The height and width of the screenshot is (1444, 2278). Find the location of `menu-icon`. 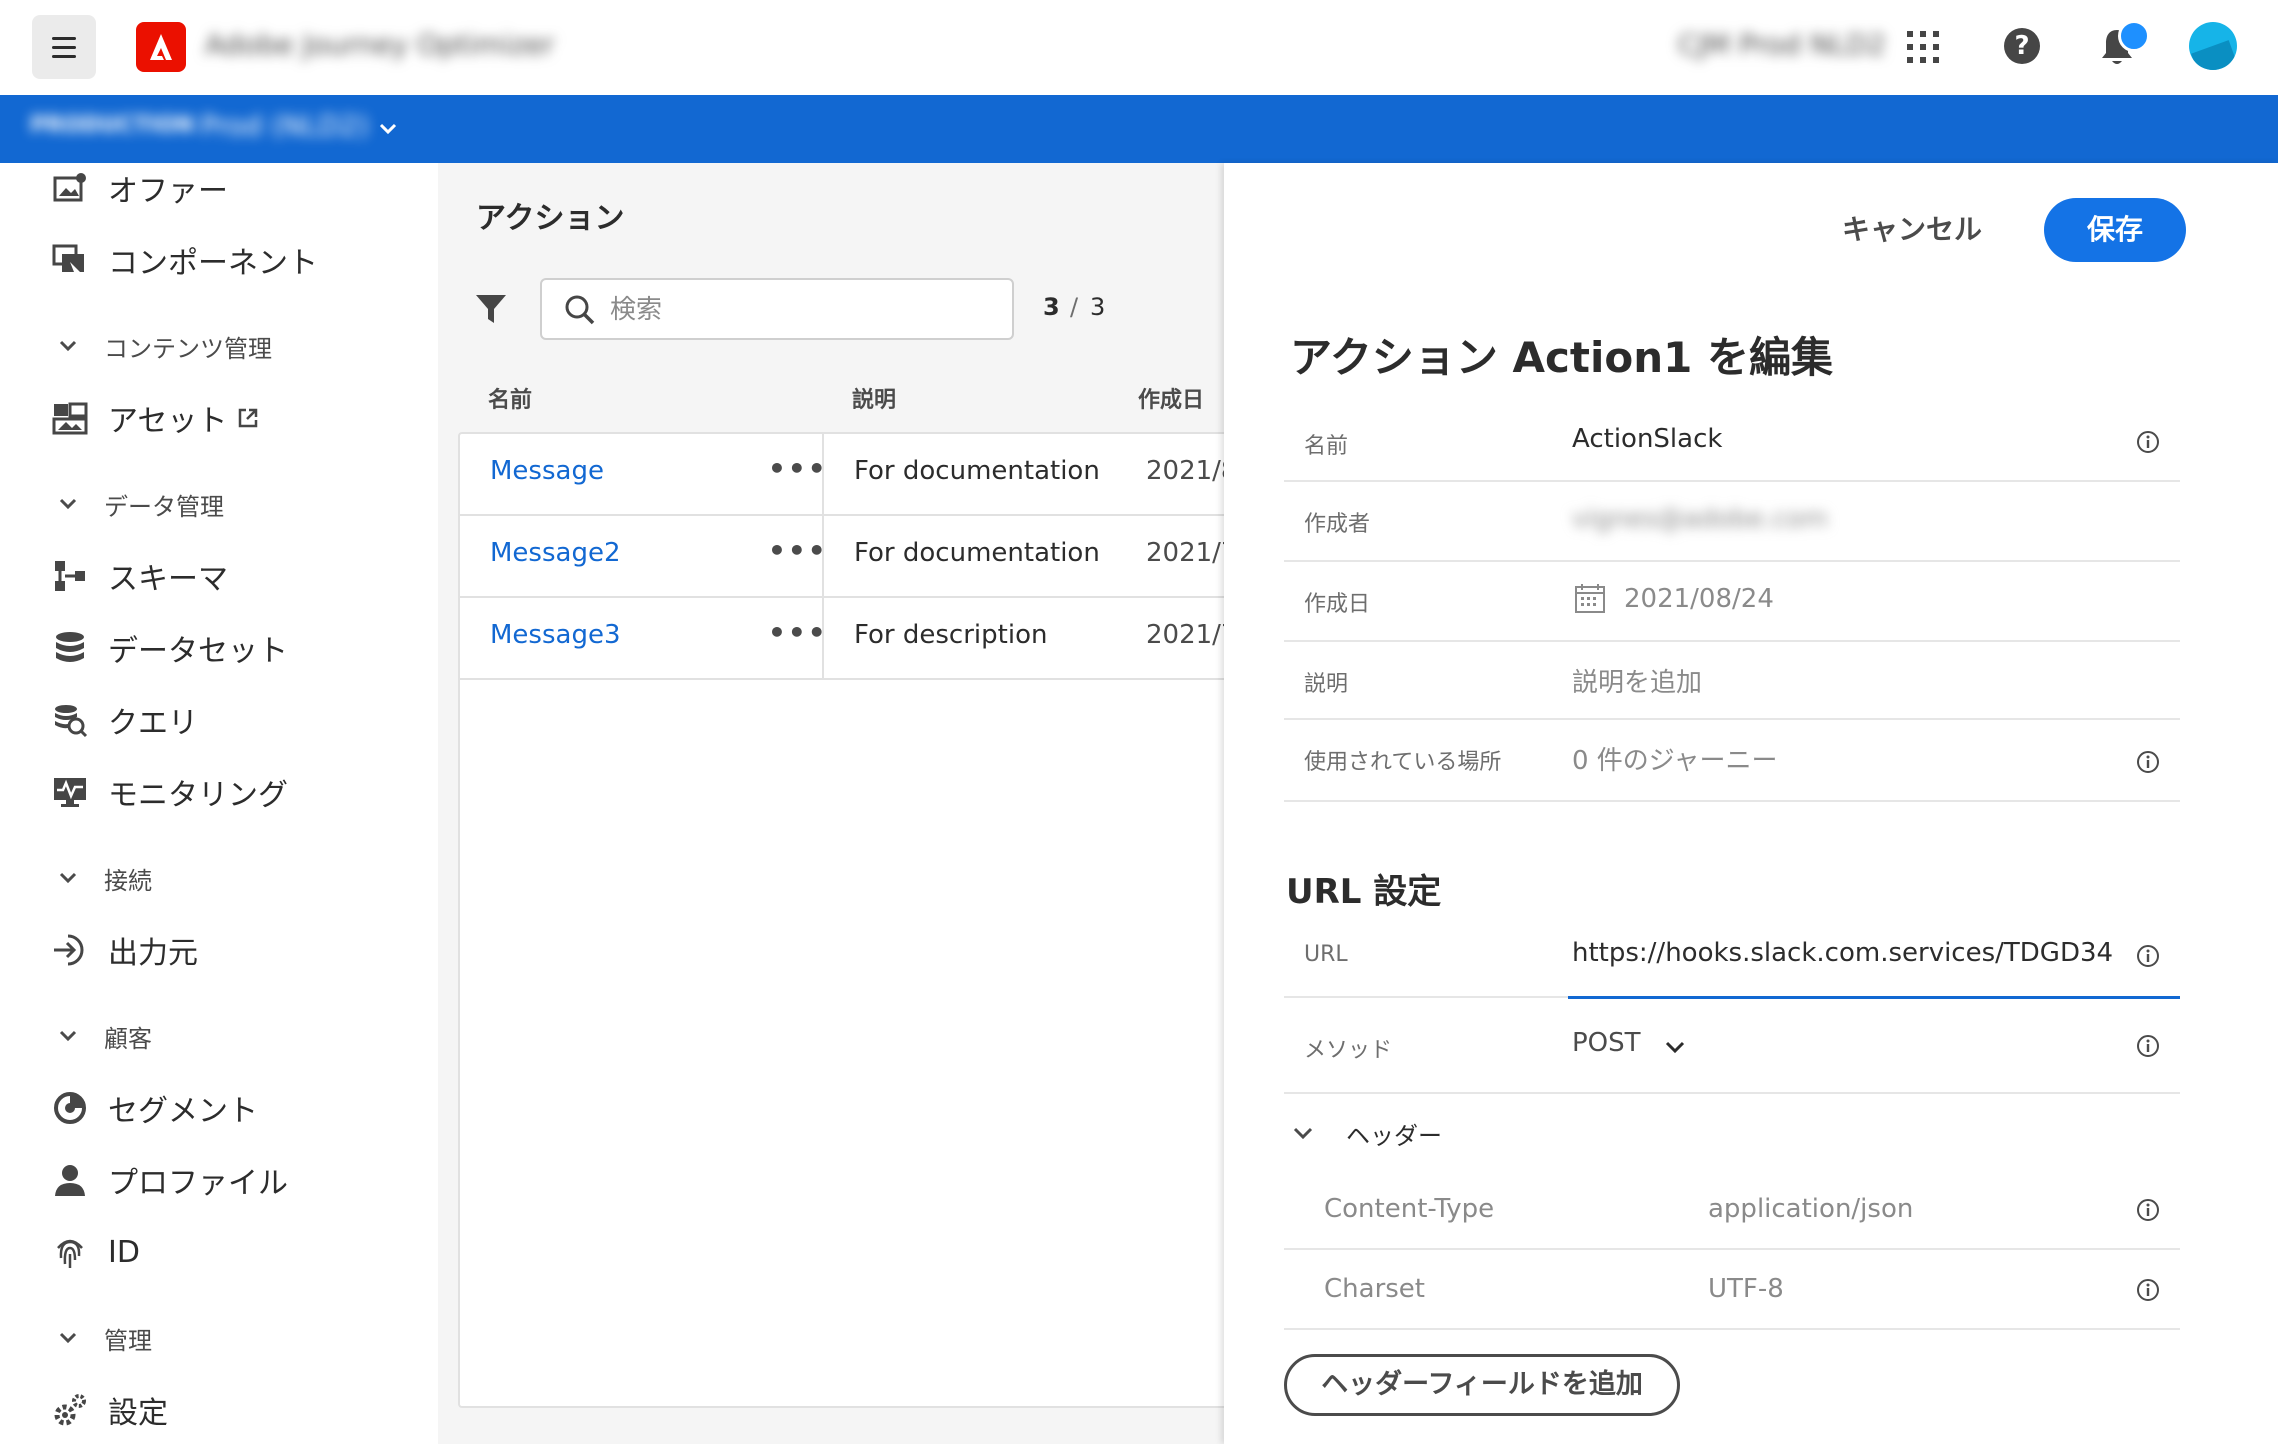

menu-icon is located at coordinates (64, 38).